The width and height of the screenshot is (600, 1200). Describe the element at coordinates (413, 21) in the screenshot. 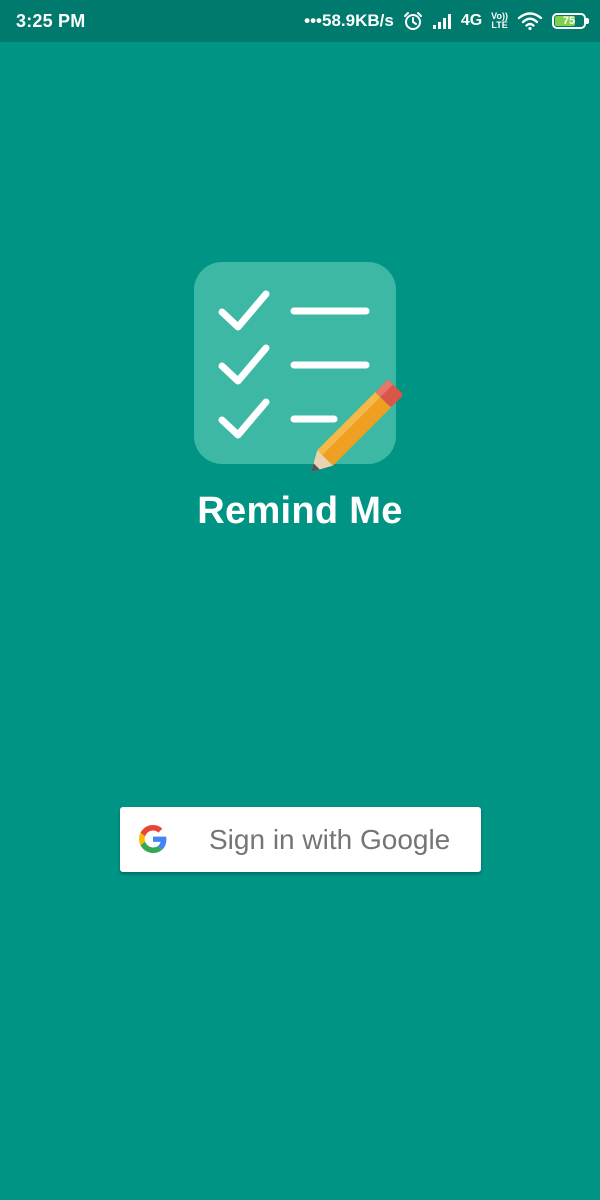

I see `alarm-icon` at that location.